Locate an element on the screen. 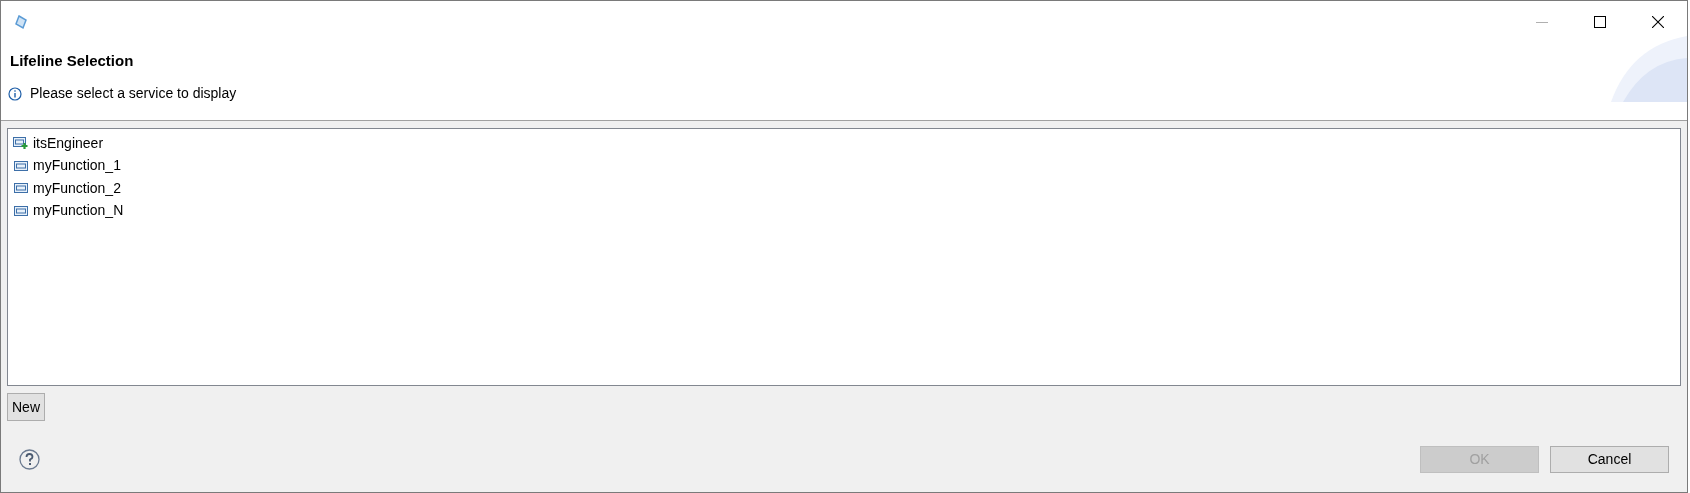 Image resolution: width=1690 pixels, height=493 pixels. dialog-title: Lifeline Selection is located at coordinates (72, 61).